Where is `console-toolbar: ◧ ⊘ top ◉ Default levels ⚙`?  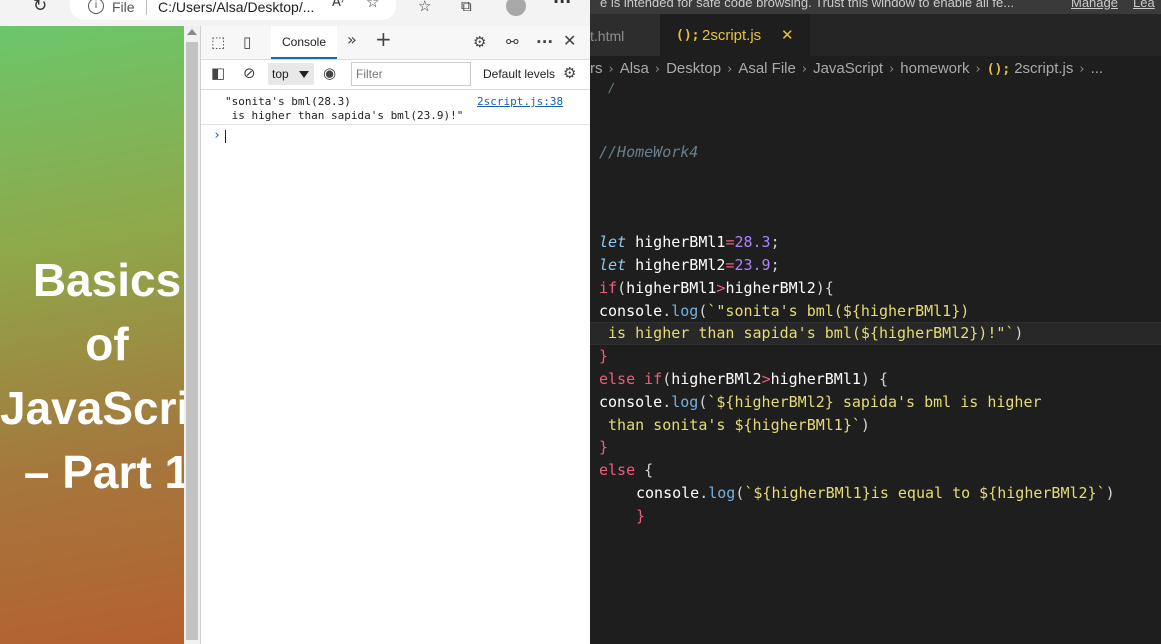
console-toolbar: ◧ ⊘ top ◉ Default levels ⚙ is located at coordinates (396, 75).